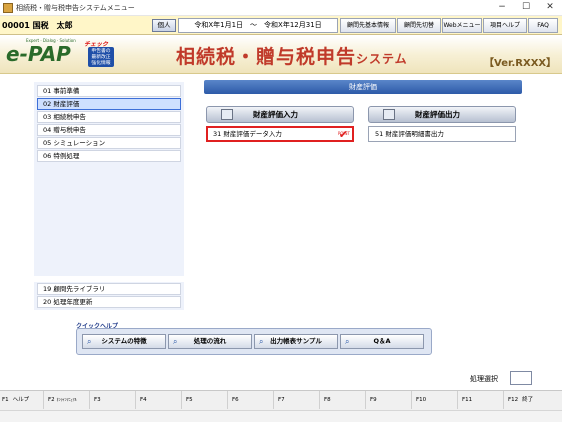  I want to click on menu-item-preparation: 01 事前準備, so click(109, 91).